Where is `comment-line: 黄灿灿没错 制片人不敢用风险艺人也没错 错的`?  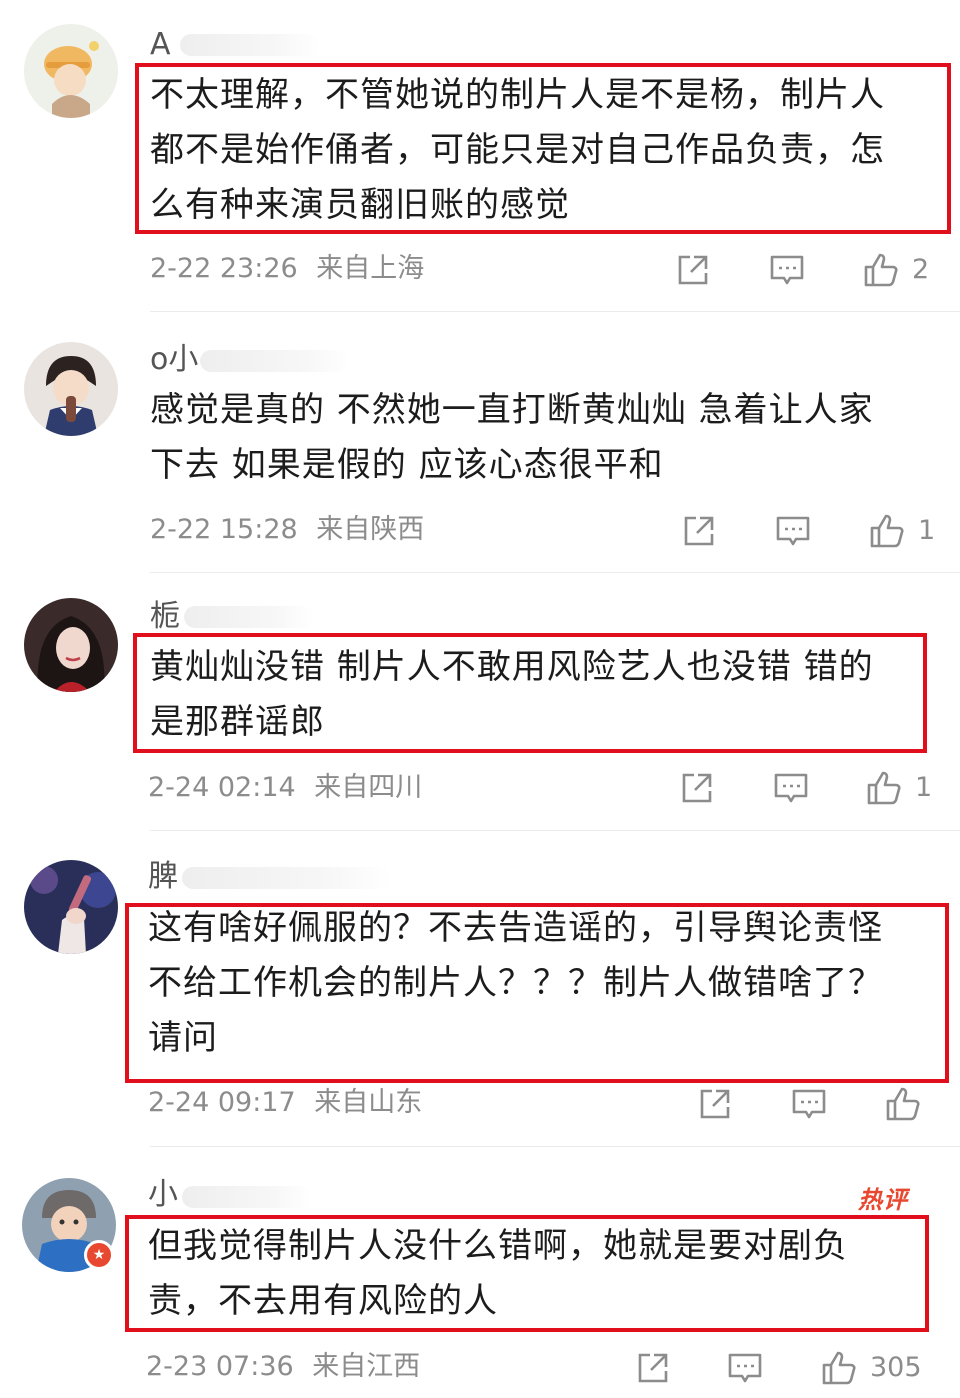 comment-line: 黄灿灿没错 制片人不敢用风险艺人也没错 错的 is located at coordinates (512, 667).